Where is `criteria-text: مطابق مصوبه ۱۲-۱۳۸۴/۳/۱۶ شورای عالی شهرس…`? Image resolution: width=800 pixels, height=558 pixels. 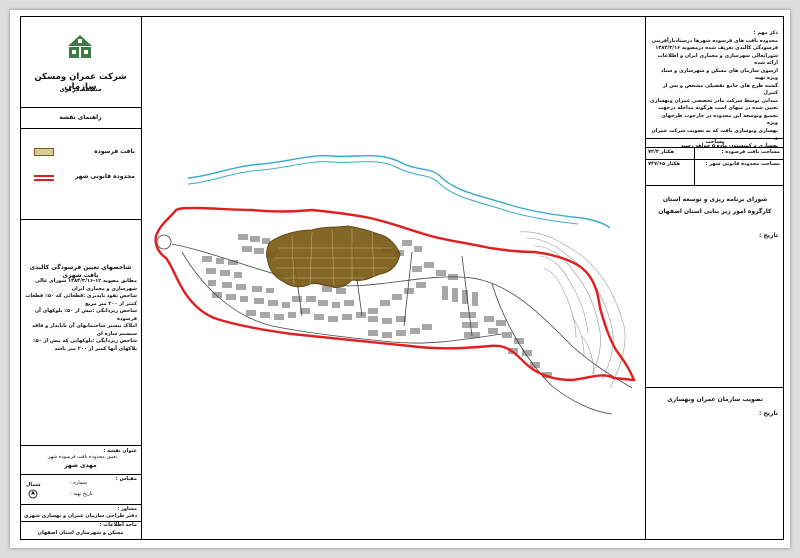
criteria-text: مطابق مصوبه ۱۲-۱۳۸۴/۳/۱۶ شورای عالی شهرس… is located at coordinates (80, 315).